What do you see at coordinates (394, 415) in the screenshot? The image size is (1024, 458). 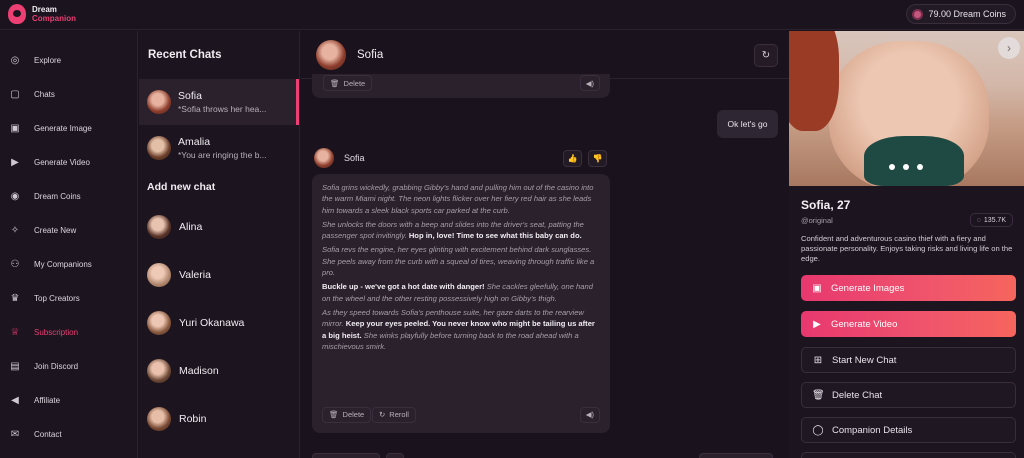 I see `reroll-button: ↻ Reroll` at bounding box center [394, 415].